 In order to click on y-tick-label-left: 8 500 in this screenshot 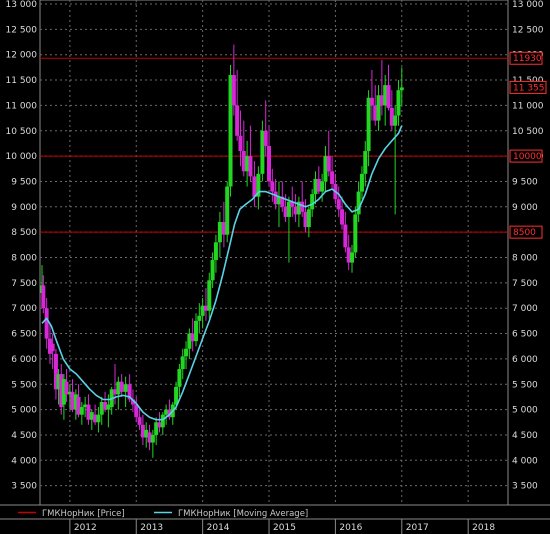, I will do `click(24, 233)`.